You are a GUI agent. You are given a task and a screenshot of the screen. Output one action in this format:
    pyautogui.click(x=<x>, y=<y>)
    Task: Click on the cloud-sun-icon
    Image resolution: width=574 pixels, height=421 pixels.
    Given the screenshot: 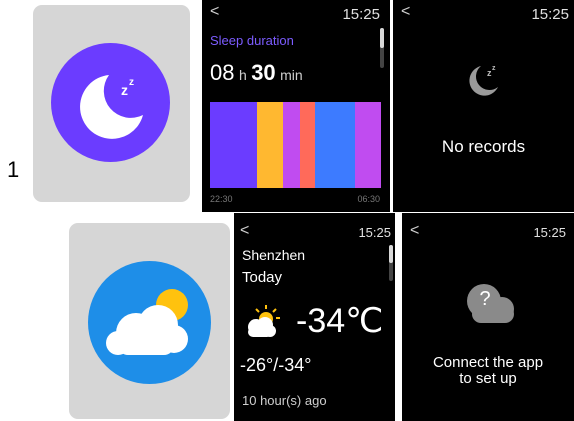 What is the action you would take?
    pyautogui.click(x=147, y=322)
    